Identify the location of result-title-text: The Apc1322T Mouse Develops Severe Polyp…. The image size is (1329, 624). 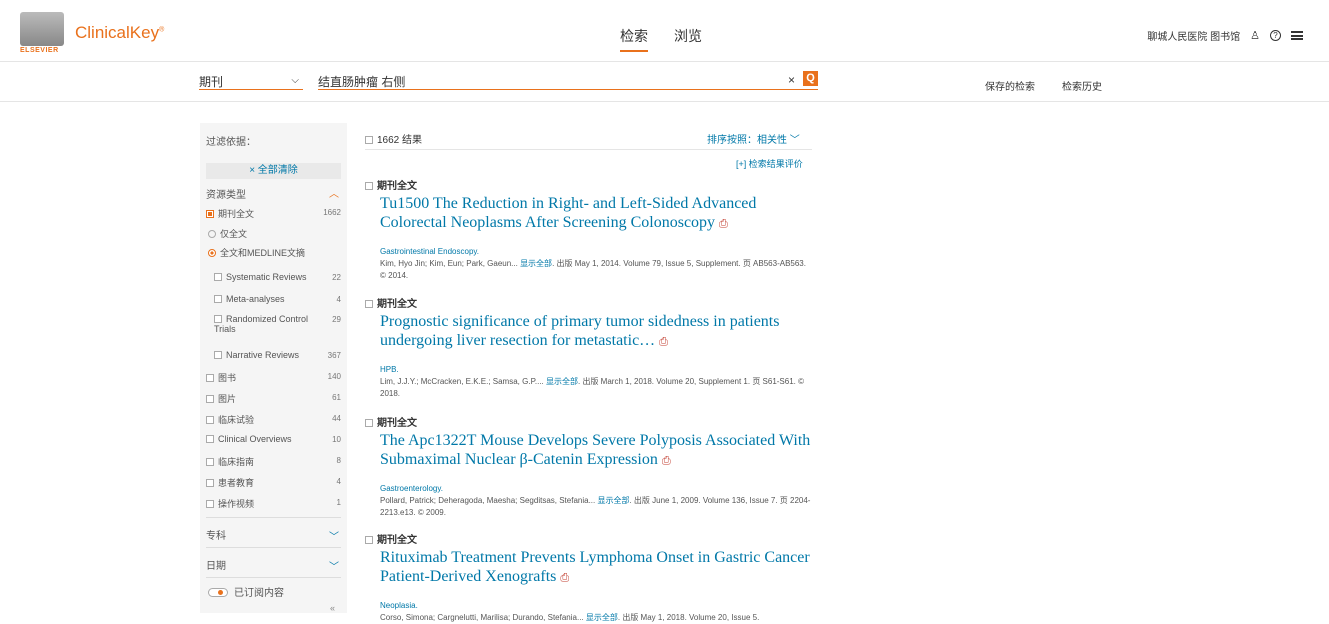
(595, 450).